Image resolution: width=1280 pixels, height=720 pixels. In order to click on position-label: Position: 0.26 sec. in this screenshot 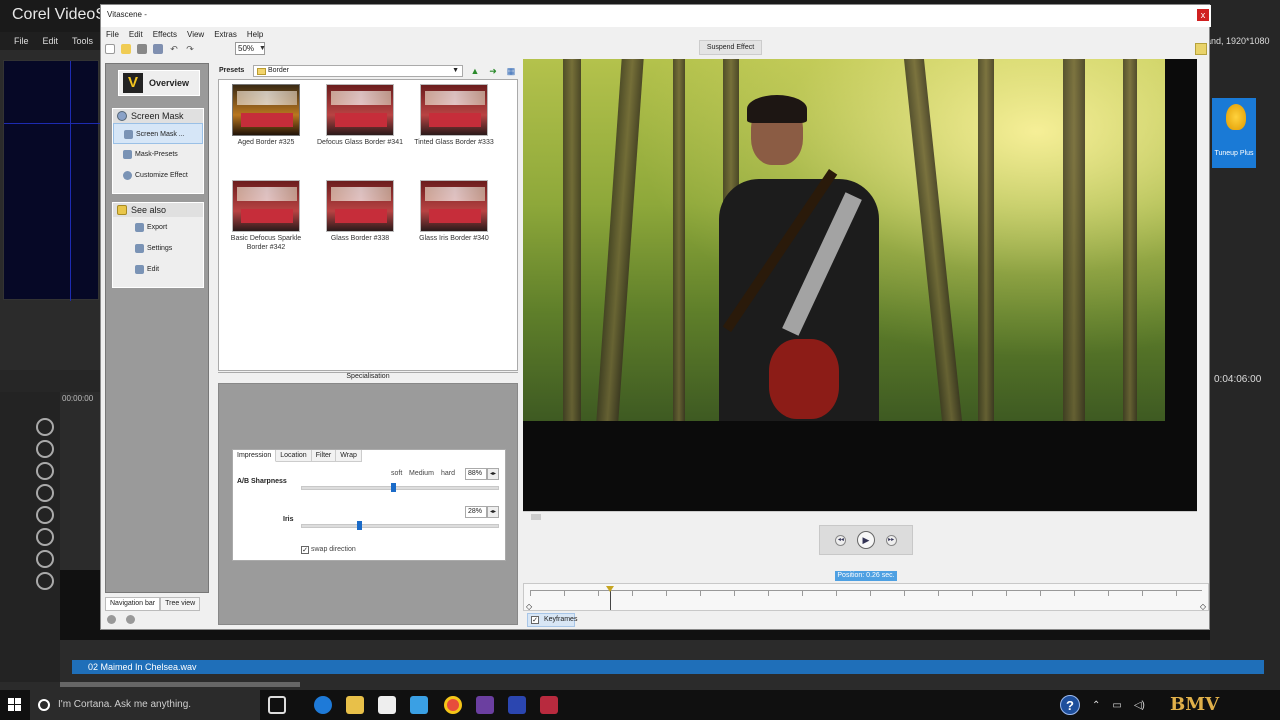, I will do `click(866, 576)`.